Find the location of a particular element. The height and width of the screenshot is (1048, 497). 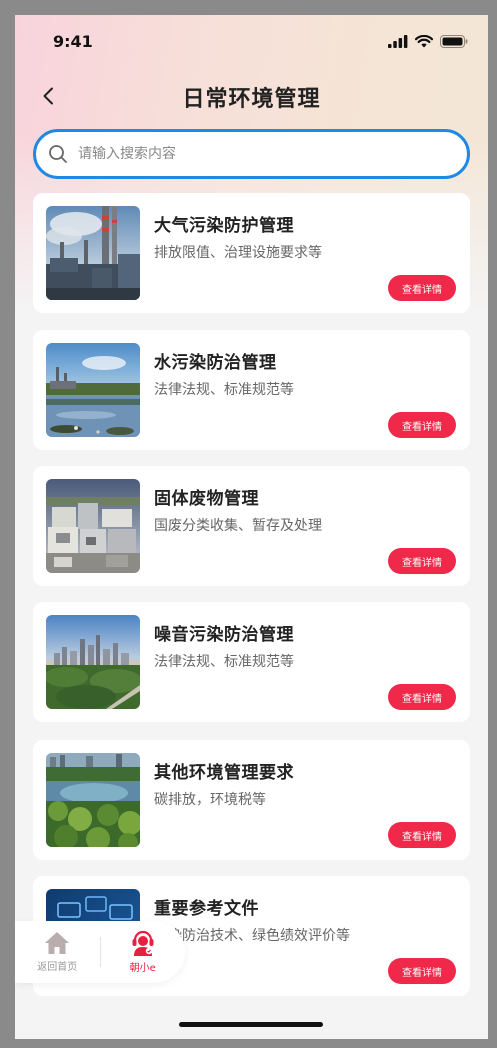

card-title: 大气污染防护管理 is located at coordinates (224, 226).